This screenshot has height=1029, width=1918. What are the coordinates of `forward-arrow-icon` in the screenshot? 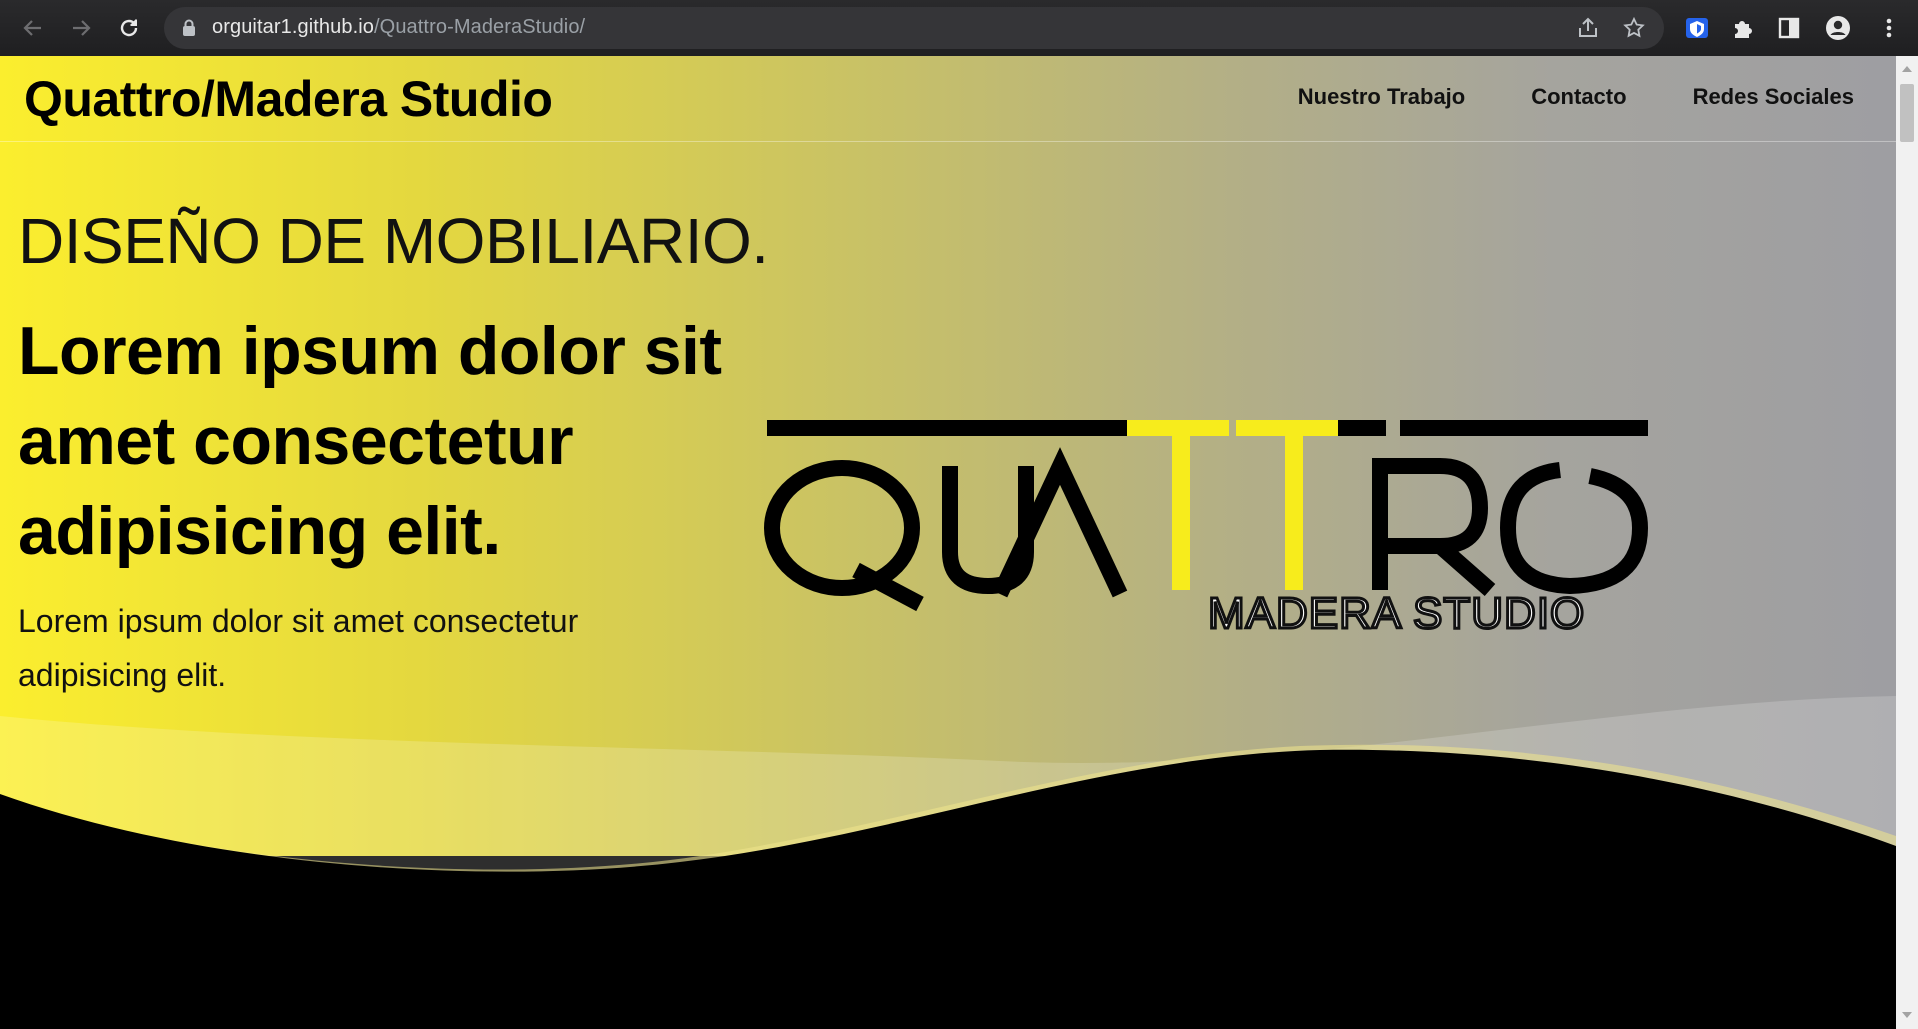 It's located at (82, 28).